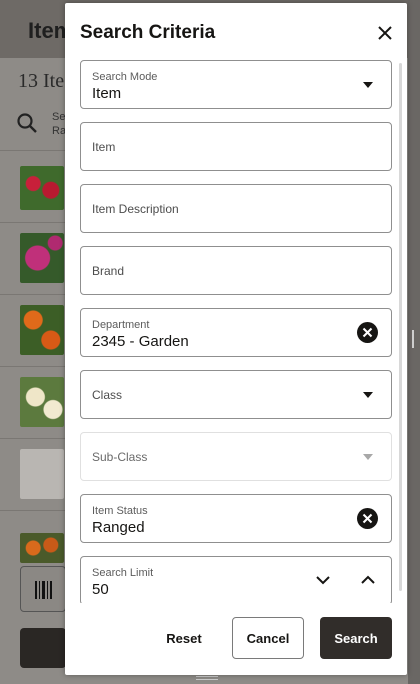 The width and height of the screenshot is (420, 684). What do you see at coordinates (236, 208) in the screenshot?
I see `item-description-field: Item Description` at bounding box center [236, 208].